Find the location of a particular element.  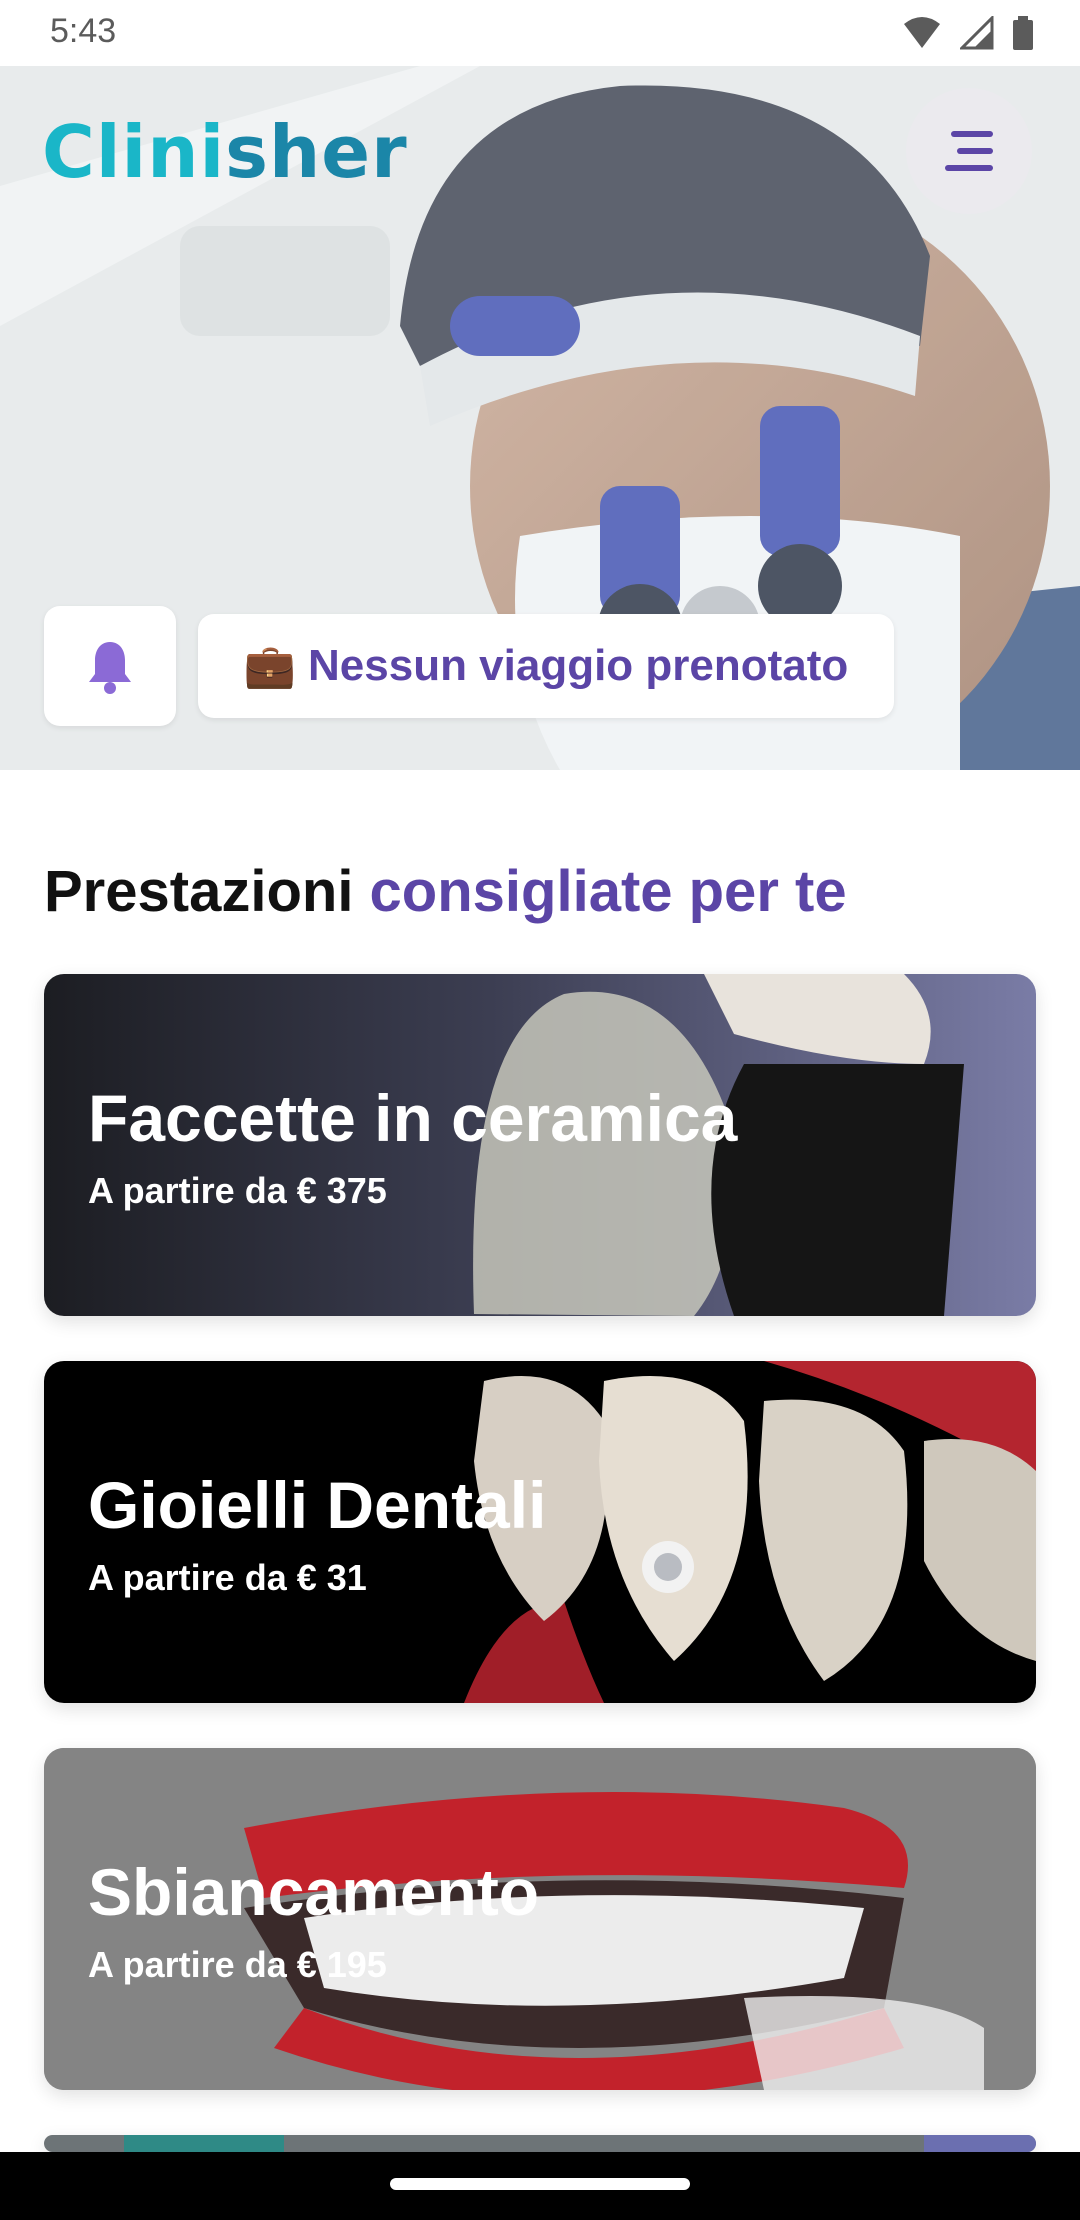

wifi-icon is located at coordinates (922, 32).